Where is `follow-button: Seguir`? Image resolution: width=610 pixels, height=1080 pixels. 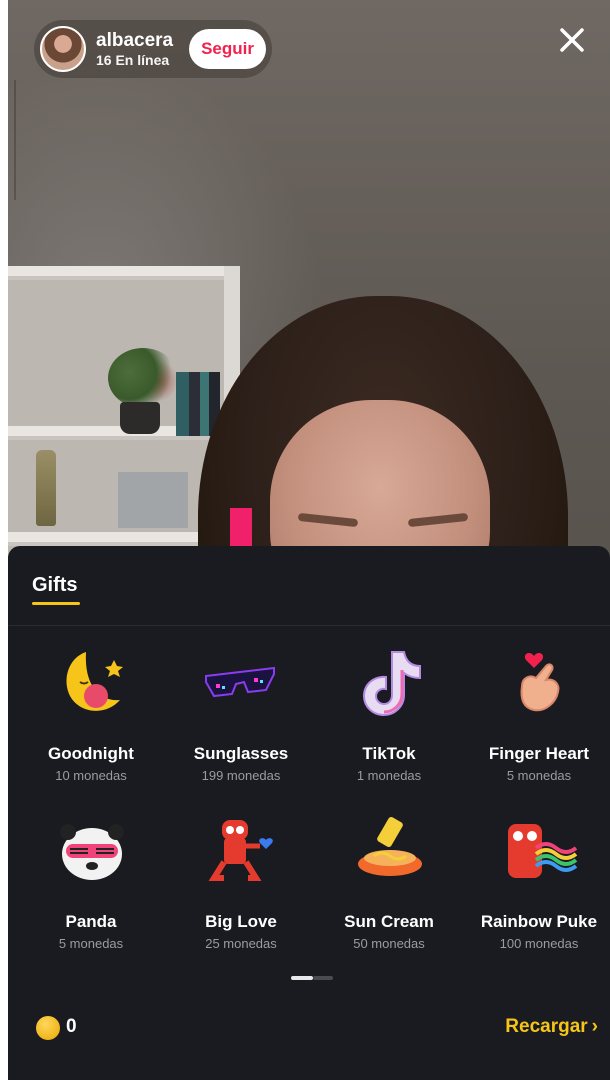 follow-button: Seguir is located at coordinates (227, 49).